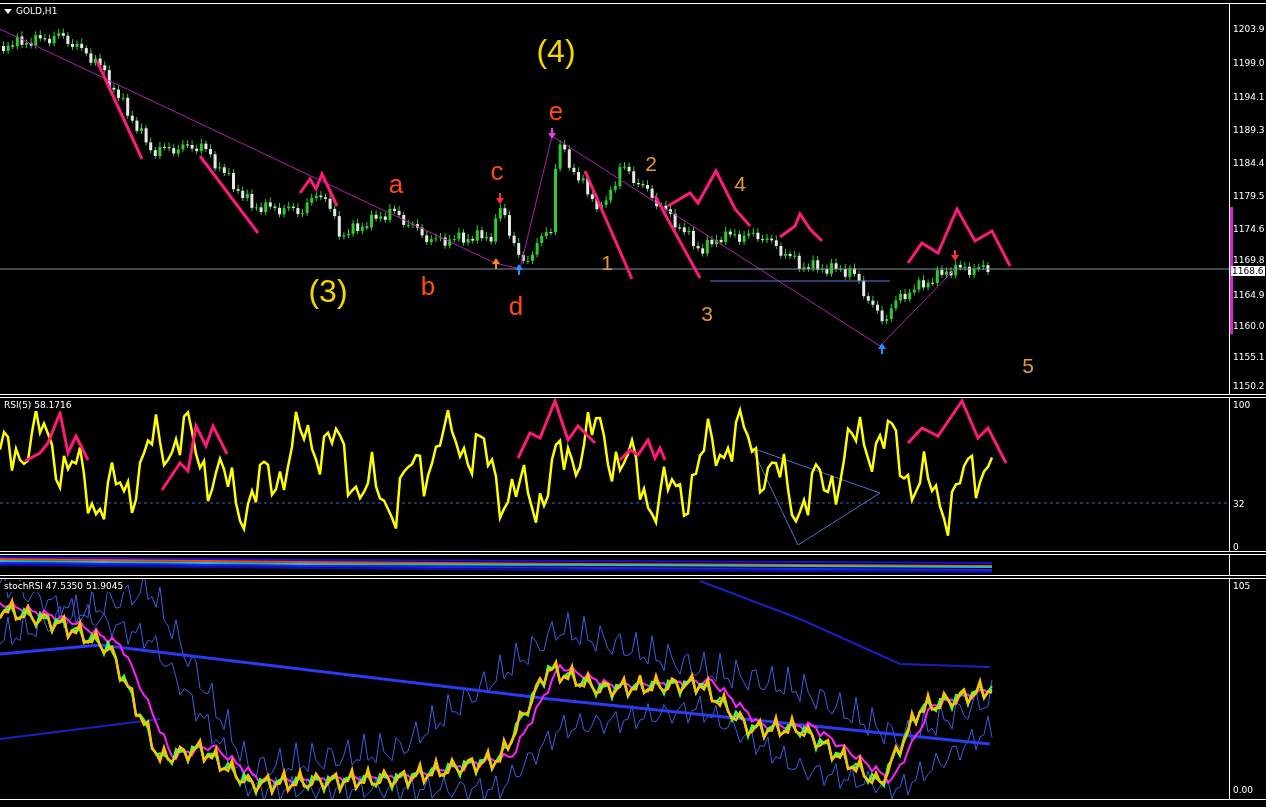  Describe the element at coordinates (1243, 790) in the screenshot. I see `axis-label: 0.00` at that location.